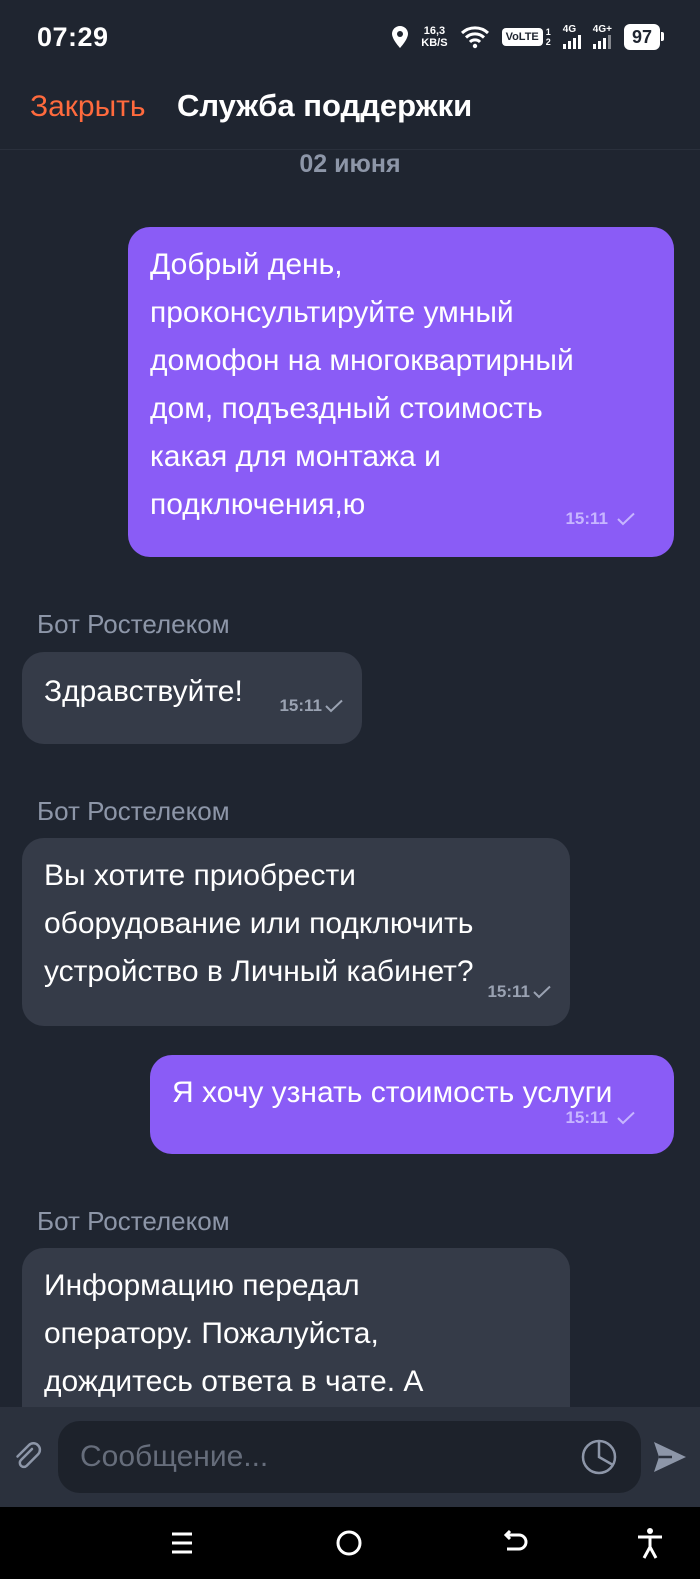 This screenshot has width=700, height=1579. Describe the element at coordinates (346, 408) in the screenshot. I see `message-line: дом, подъездный стоимость` at that location.